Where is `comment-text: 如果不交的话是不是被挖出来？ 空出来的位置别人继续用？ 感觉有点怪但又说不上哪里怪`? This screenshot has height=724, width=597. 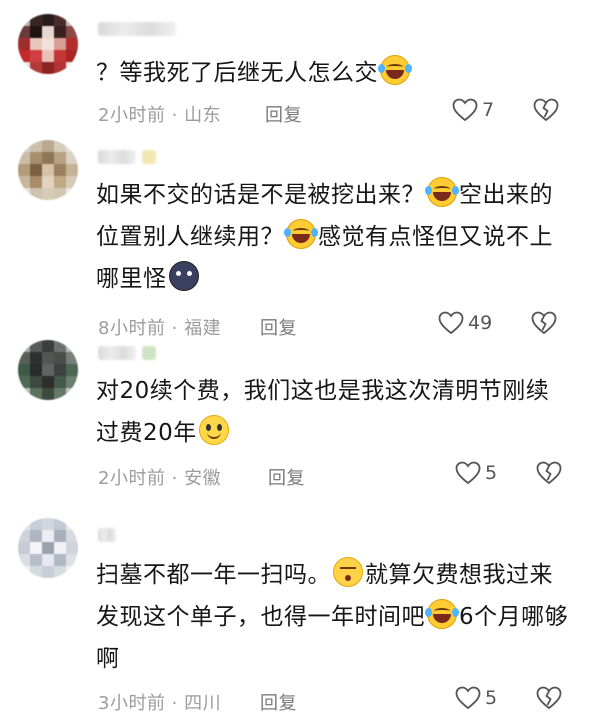
comment-text: 如果不交的话是不是被挖出来？ 空出来的位置别人继续用？ 感觉有点怪但又说不上哪里怪 is located at coordinates (333, 237).